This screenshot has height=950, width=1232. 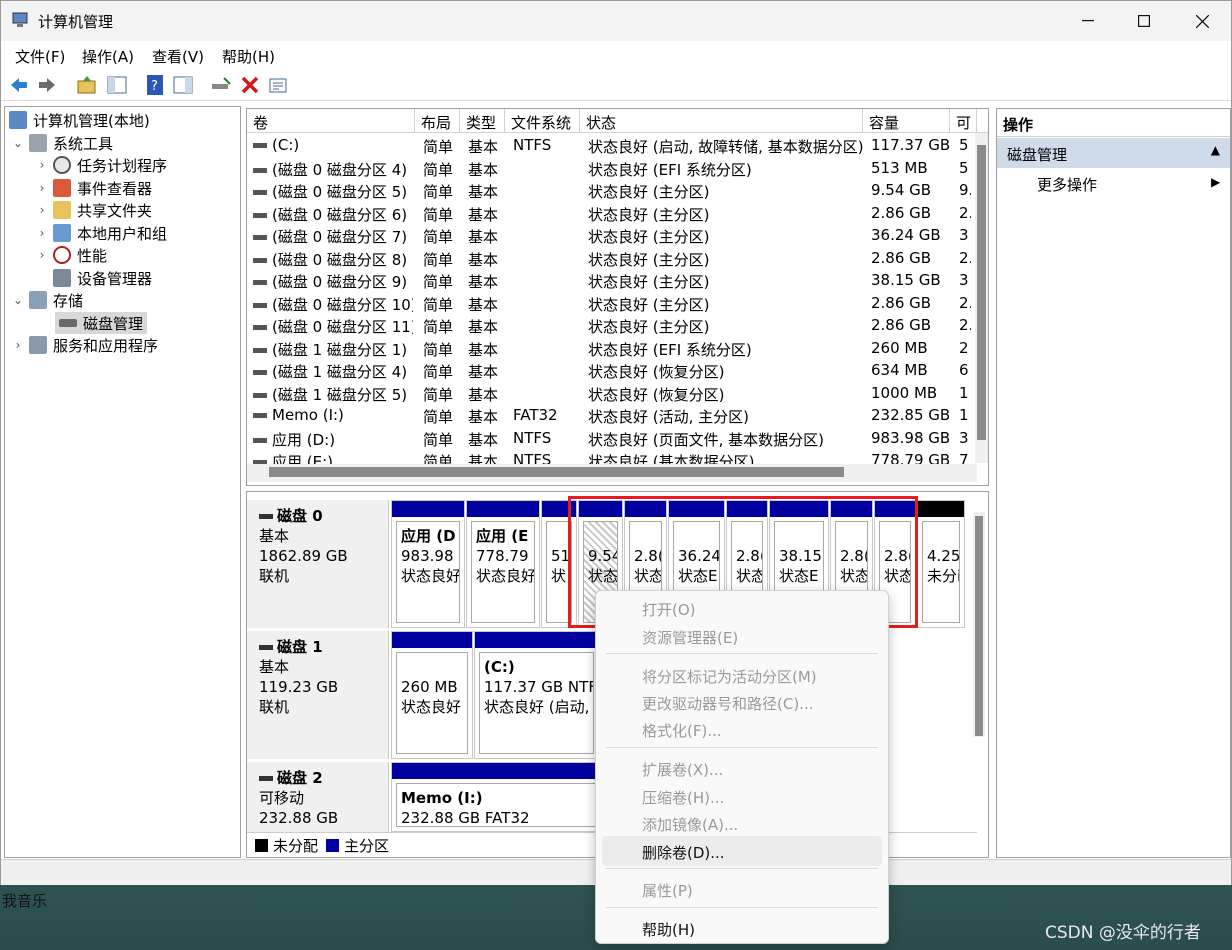 What do you see at coordinates (612, 168) in the screenshot?
I see `table-row: (磁盘 0 磁盘分区 4) 简单 基本 状态良好 (EFI 系统分区) 513 MB 5` at bounding box center [612, 168].